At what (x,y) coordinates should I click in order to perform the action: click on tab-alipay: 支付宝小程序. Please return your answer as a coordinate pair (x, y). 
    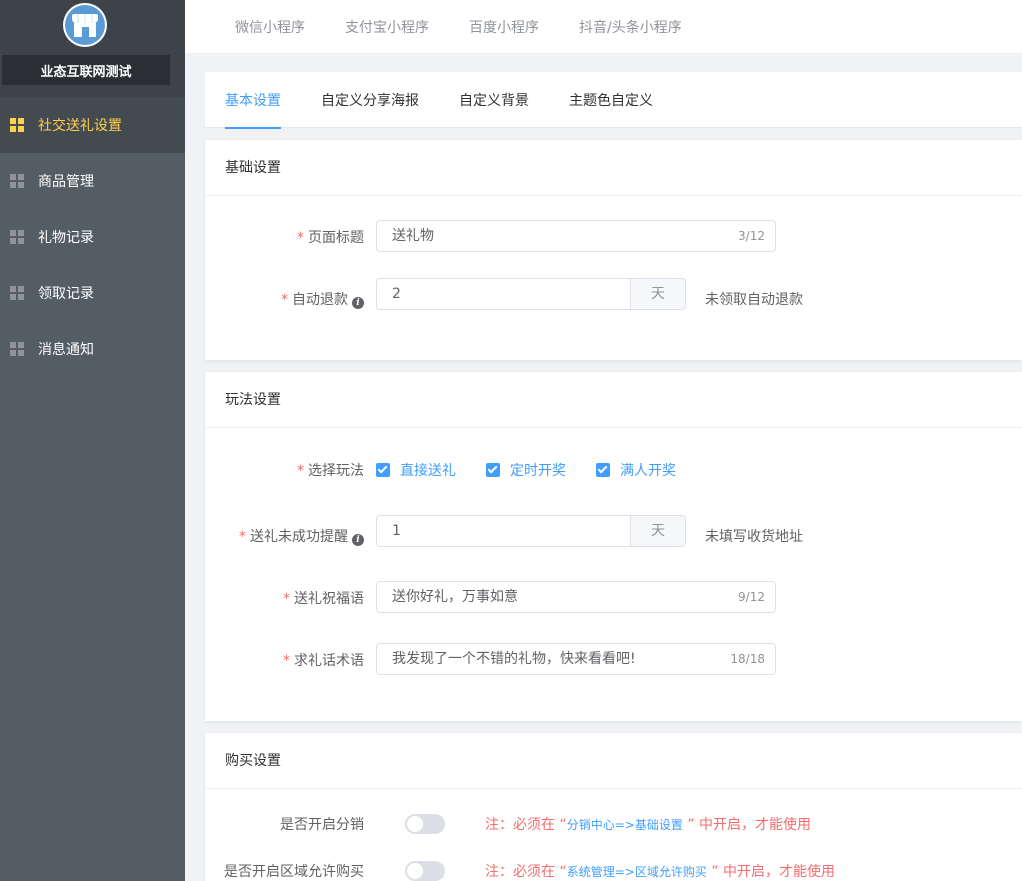
    Looking at the image, I should click on (387, 27).